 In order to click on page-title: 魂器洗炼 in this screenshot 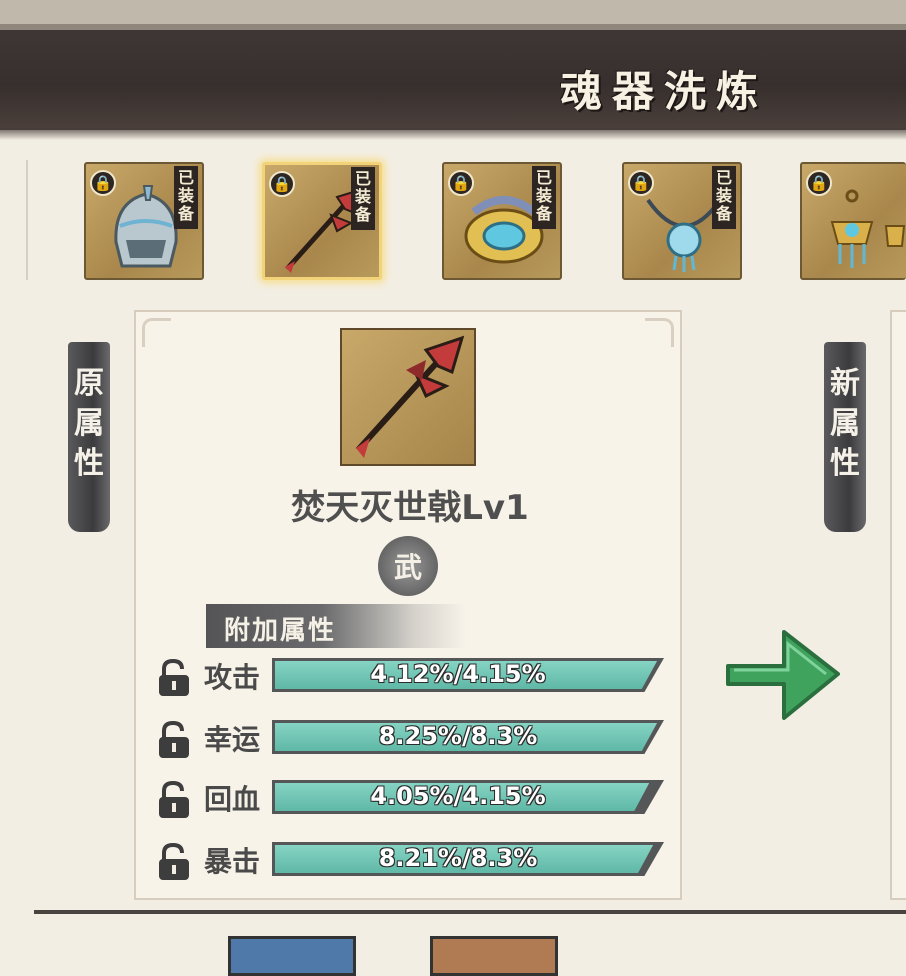, I will do `click(663, 91)`.